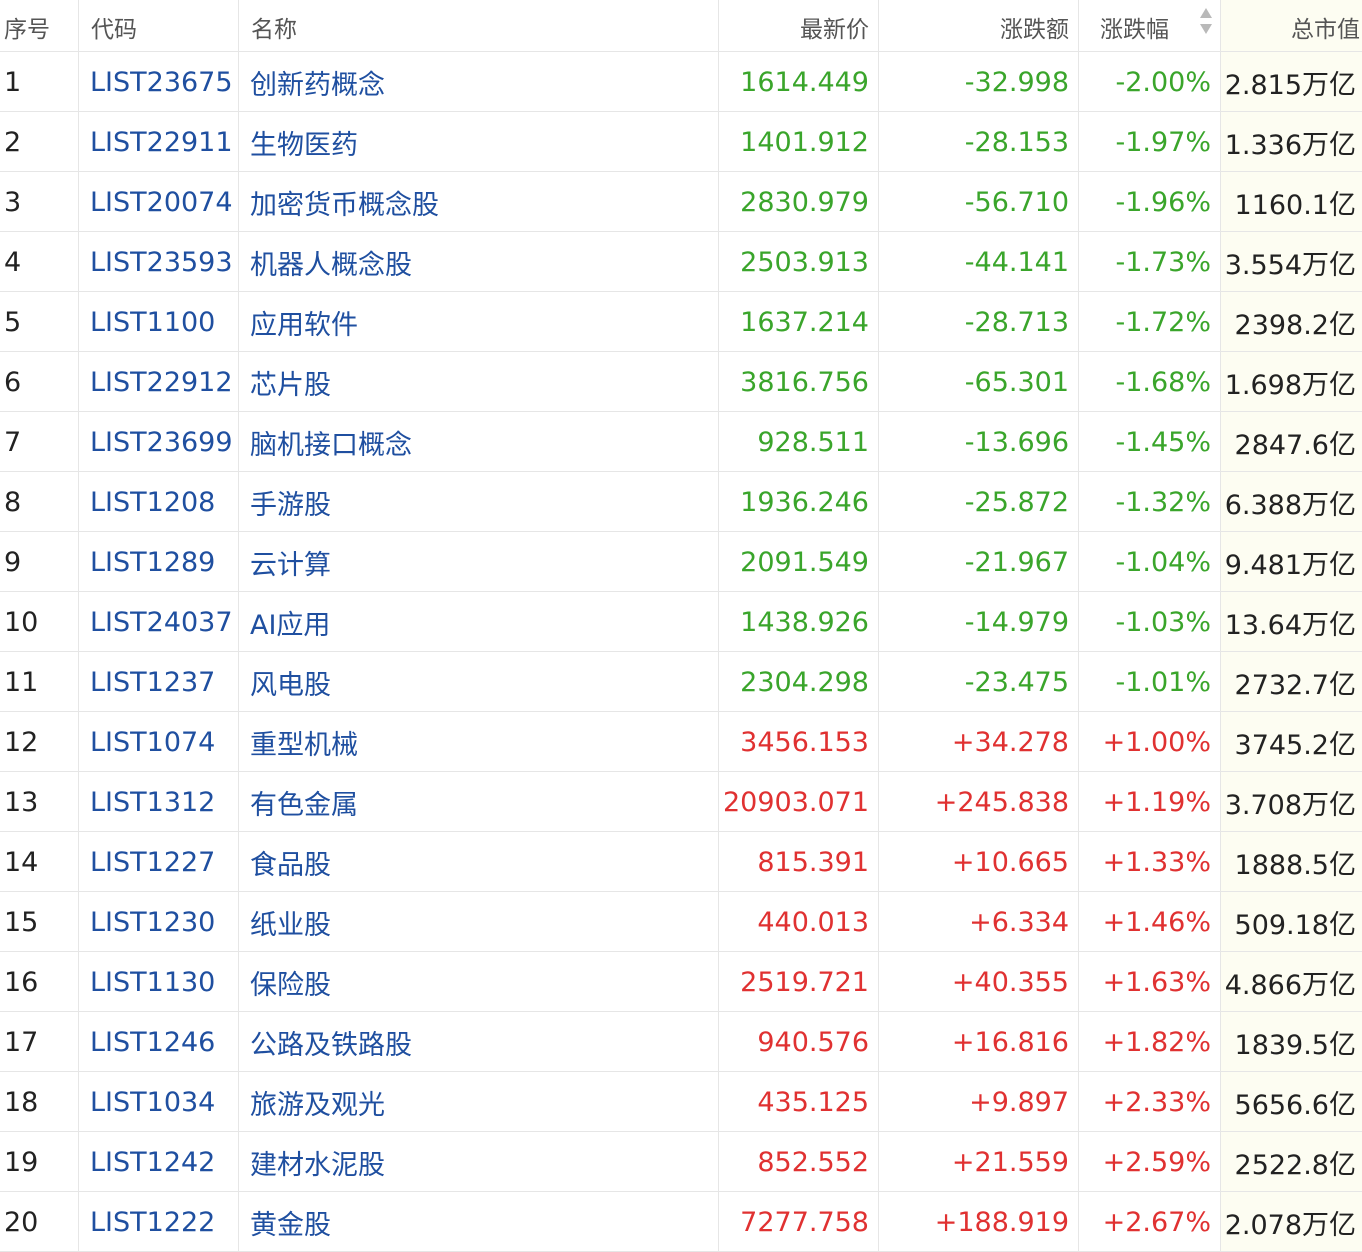 Image resolution: width=1362 pixels, height=1252 pixels. I want to click on row-change: +10.665, so click(978, 861).